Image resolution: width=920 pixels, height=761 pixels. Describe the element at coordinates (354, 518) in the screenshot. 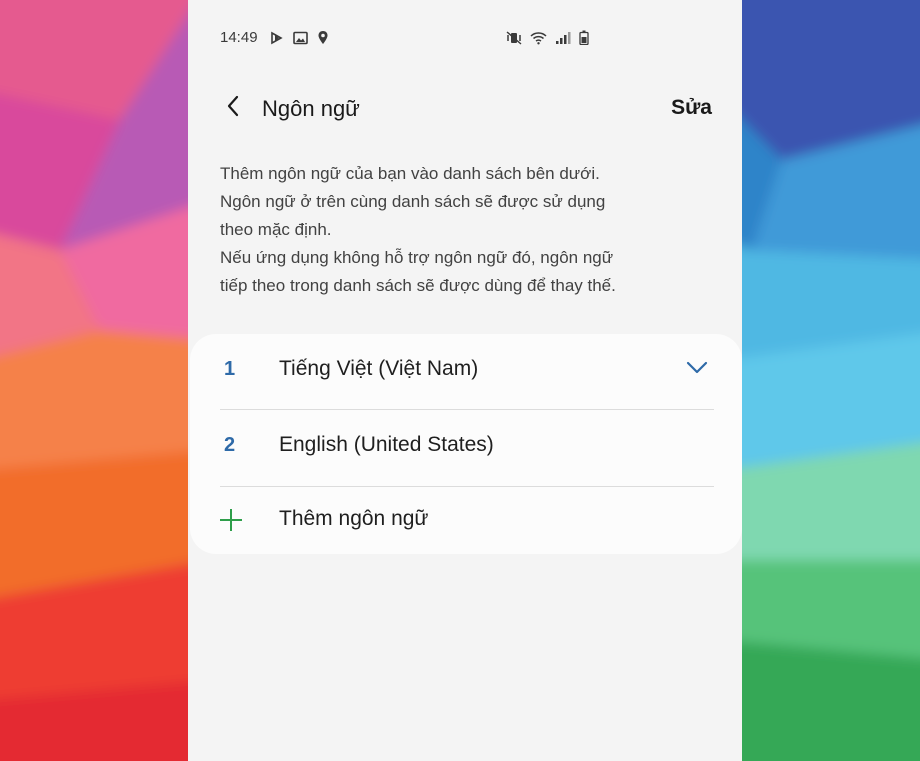

I see `add-language-label: Thêm ngôn ngữ` at that location.